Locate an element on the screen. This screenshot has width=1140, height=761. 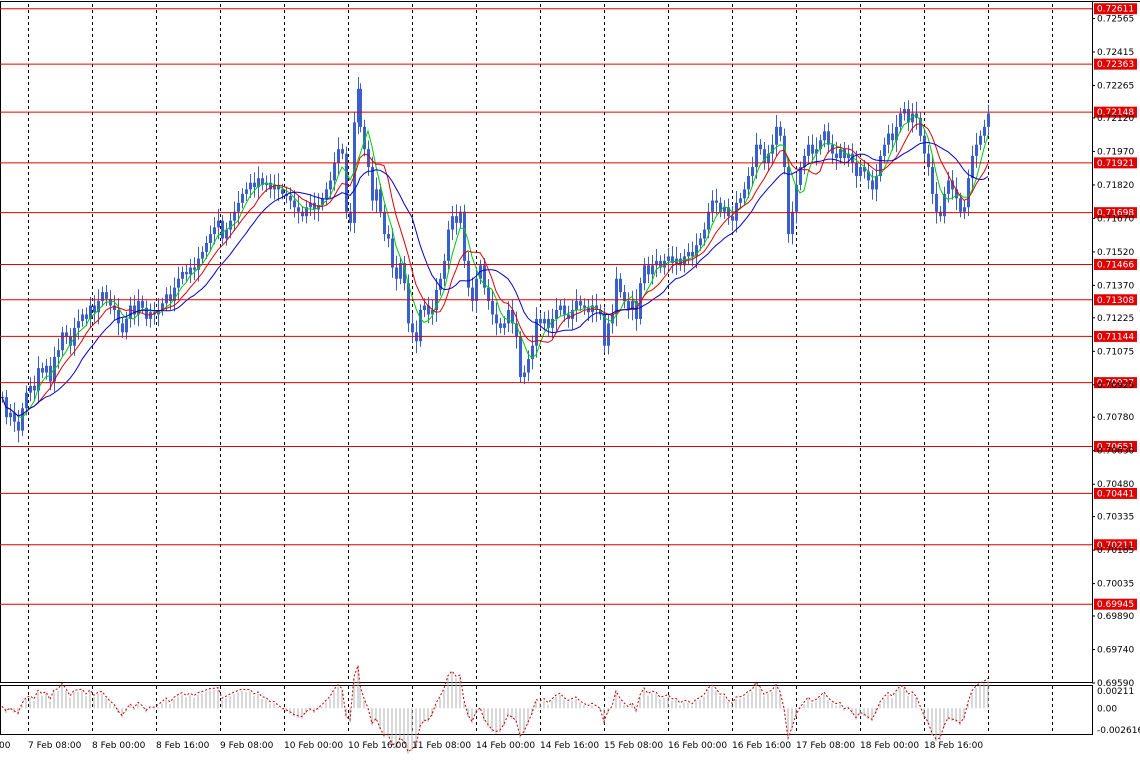
time-tick-label: 16 Feb 16:00 is located at coordinates (761, 746).